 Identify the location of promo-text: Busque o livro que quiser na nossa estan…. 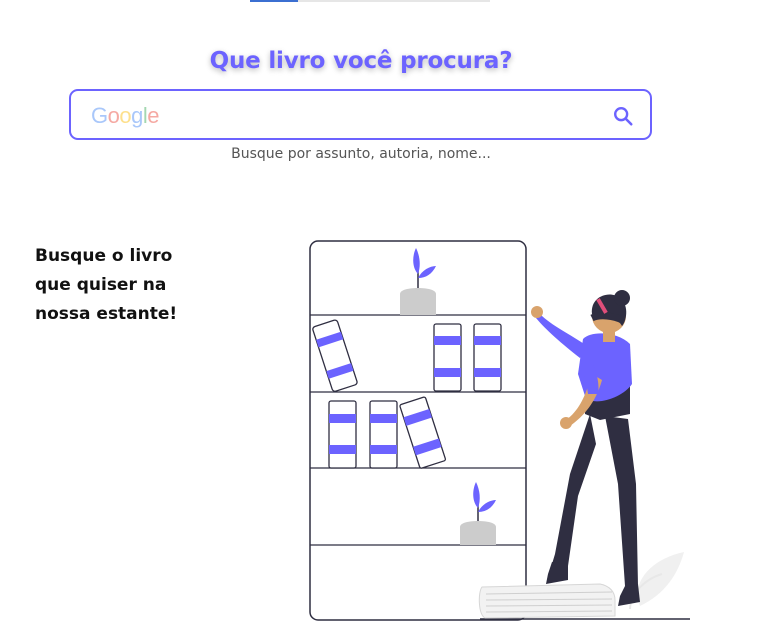
(135, 285).